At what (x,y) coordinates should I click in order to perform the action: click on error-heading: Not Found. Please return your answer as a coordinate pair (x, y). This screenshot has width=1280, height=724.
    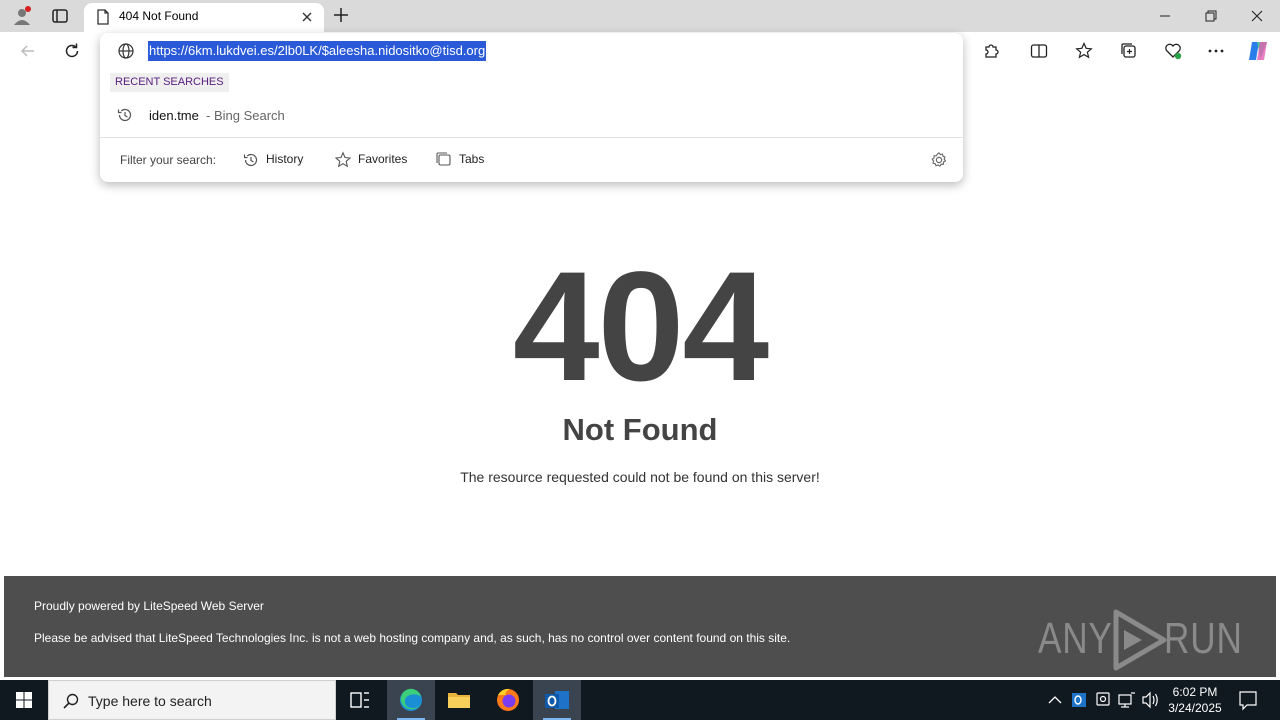
    Looking at the image, I should click on (640, 429).